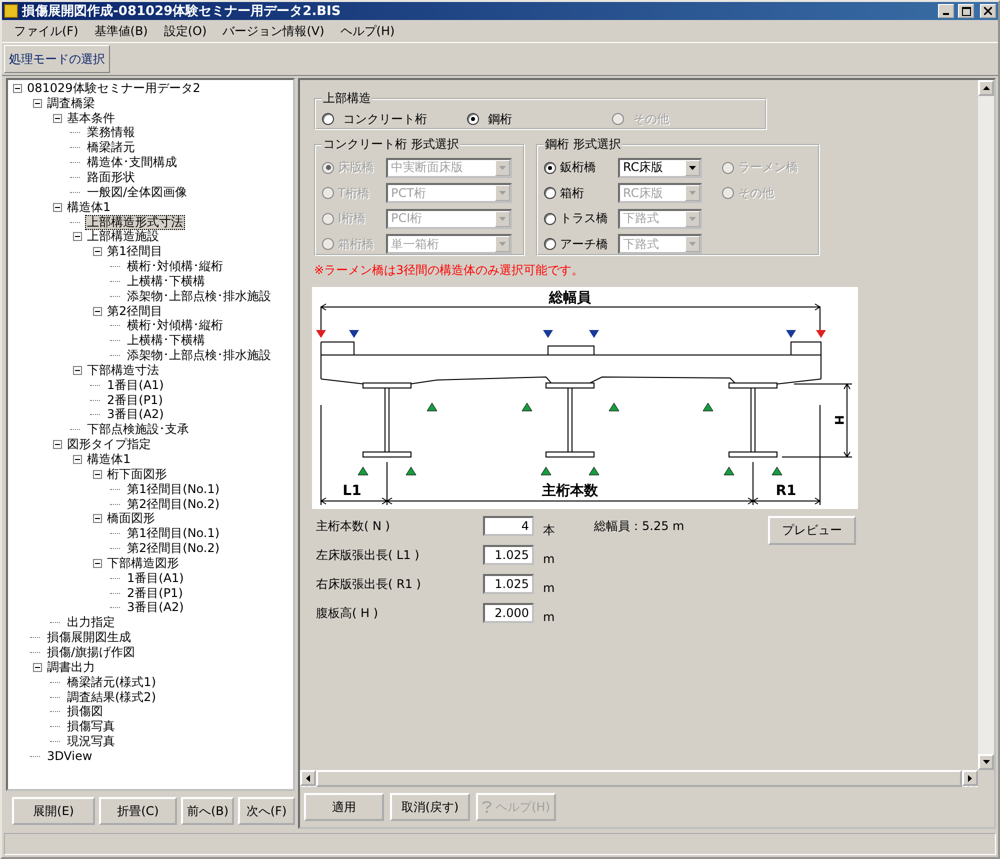  What do you see at coordinates (111, 697) in the screenshot?
I see `tree-item: 調査結果(様式2)` at bounding box center [111, 697].